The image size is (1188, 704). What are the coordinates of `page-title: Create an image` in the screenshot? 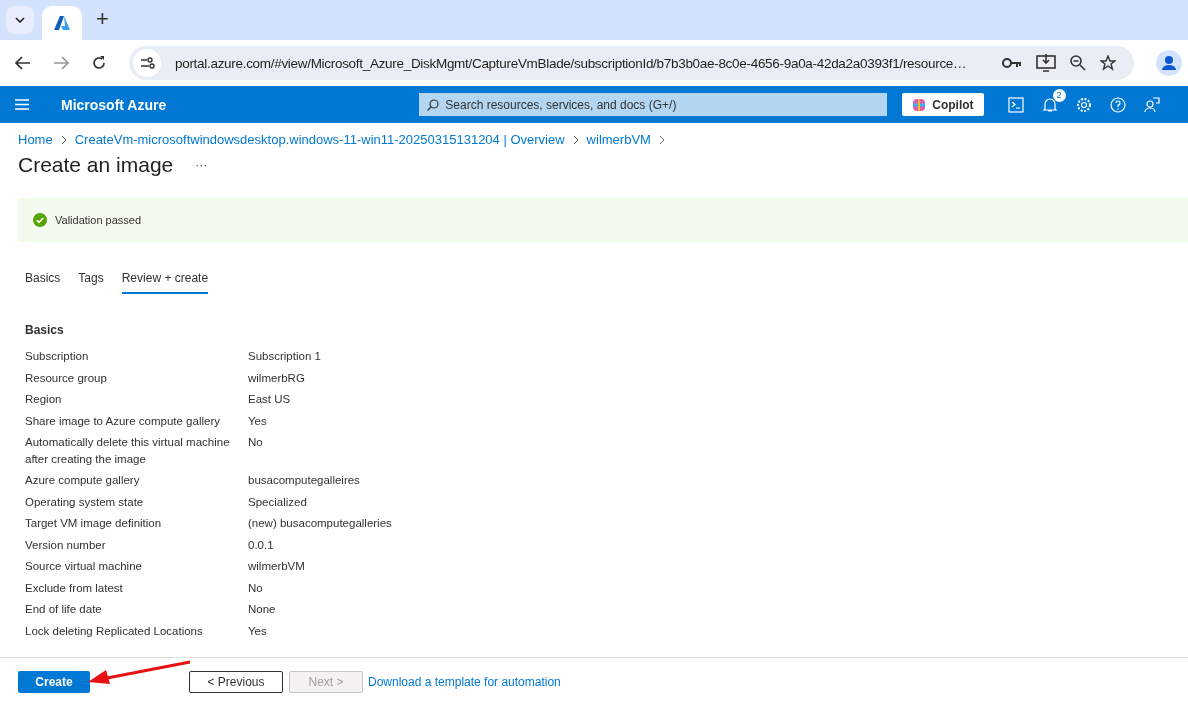 It's located at (96, 165).